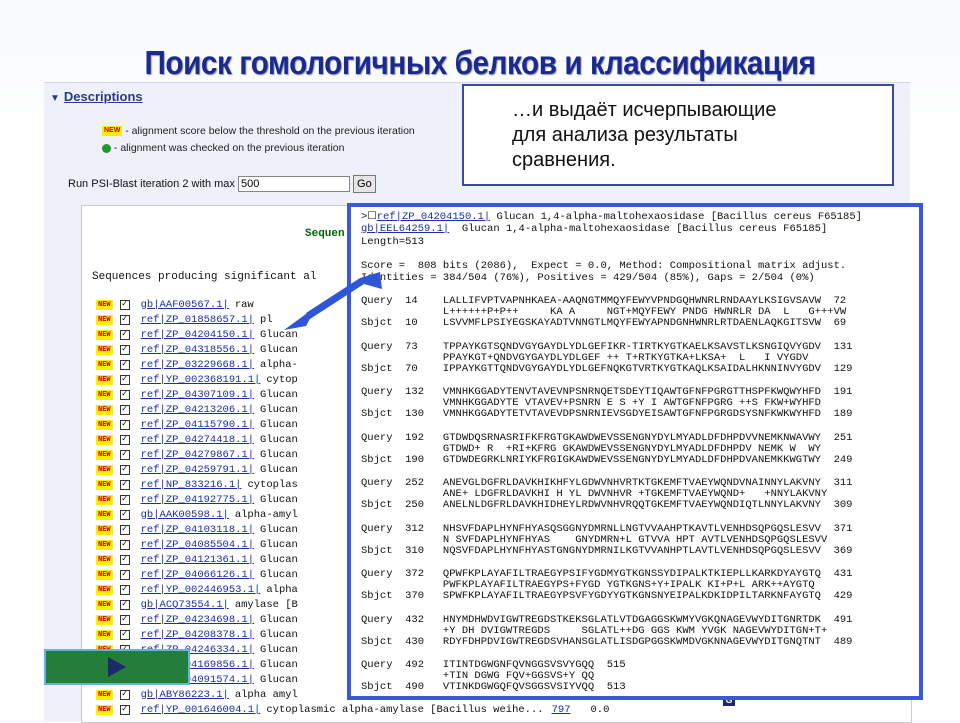 This screenshot has width=960, height=723. I want to click on hit-accession-link: ref|ZP_04192775.1|, so click(197, 500).